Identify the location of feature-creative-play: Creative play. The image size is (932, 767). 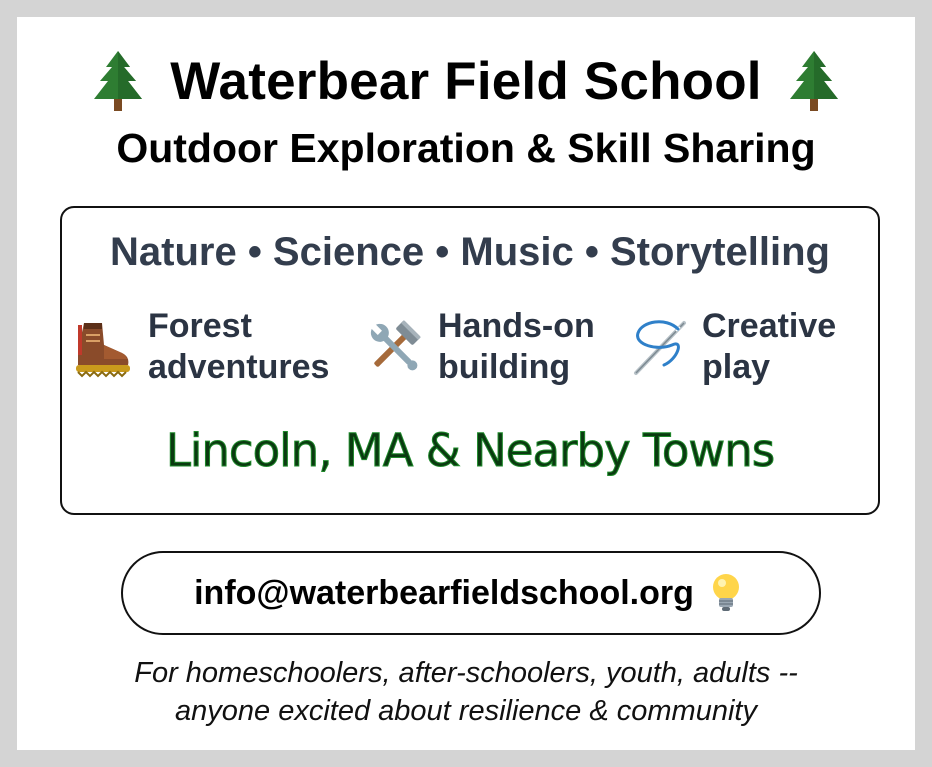
(765, 347).